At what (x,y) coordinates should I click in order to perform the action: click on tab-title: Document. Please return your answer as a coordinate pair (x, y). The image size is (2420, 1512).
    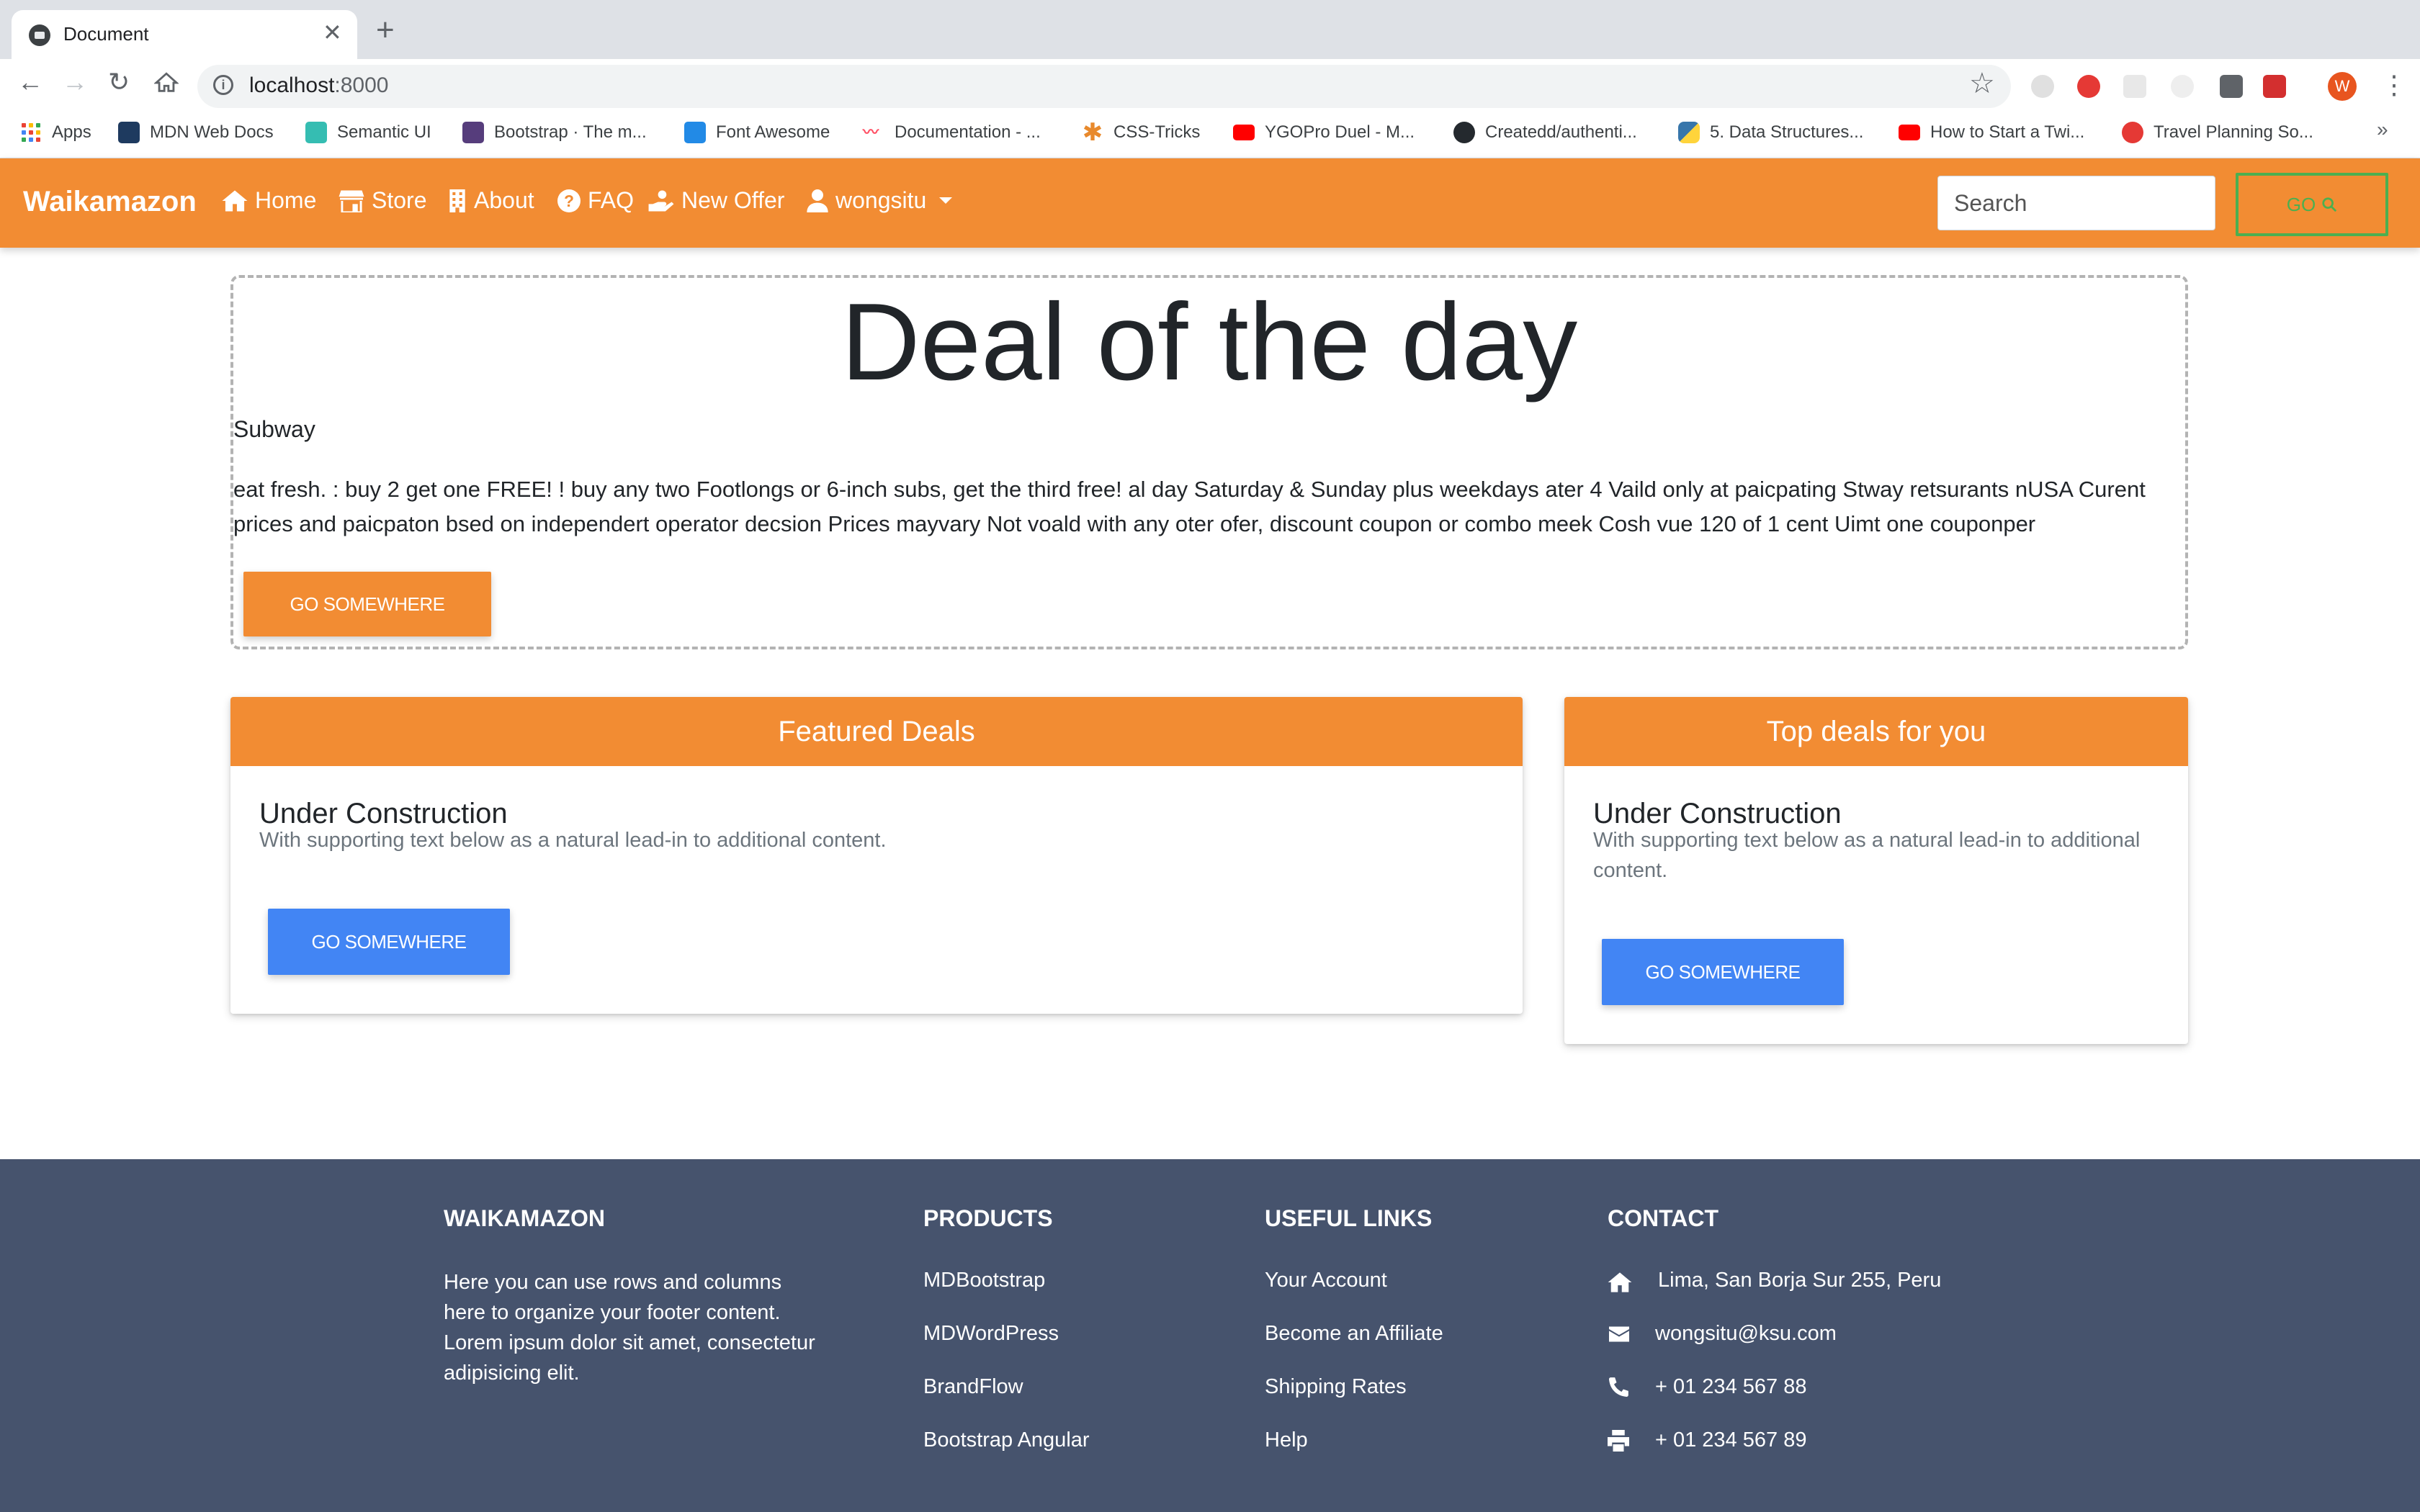
    Looking at the image, I should click on (106, 34).